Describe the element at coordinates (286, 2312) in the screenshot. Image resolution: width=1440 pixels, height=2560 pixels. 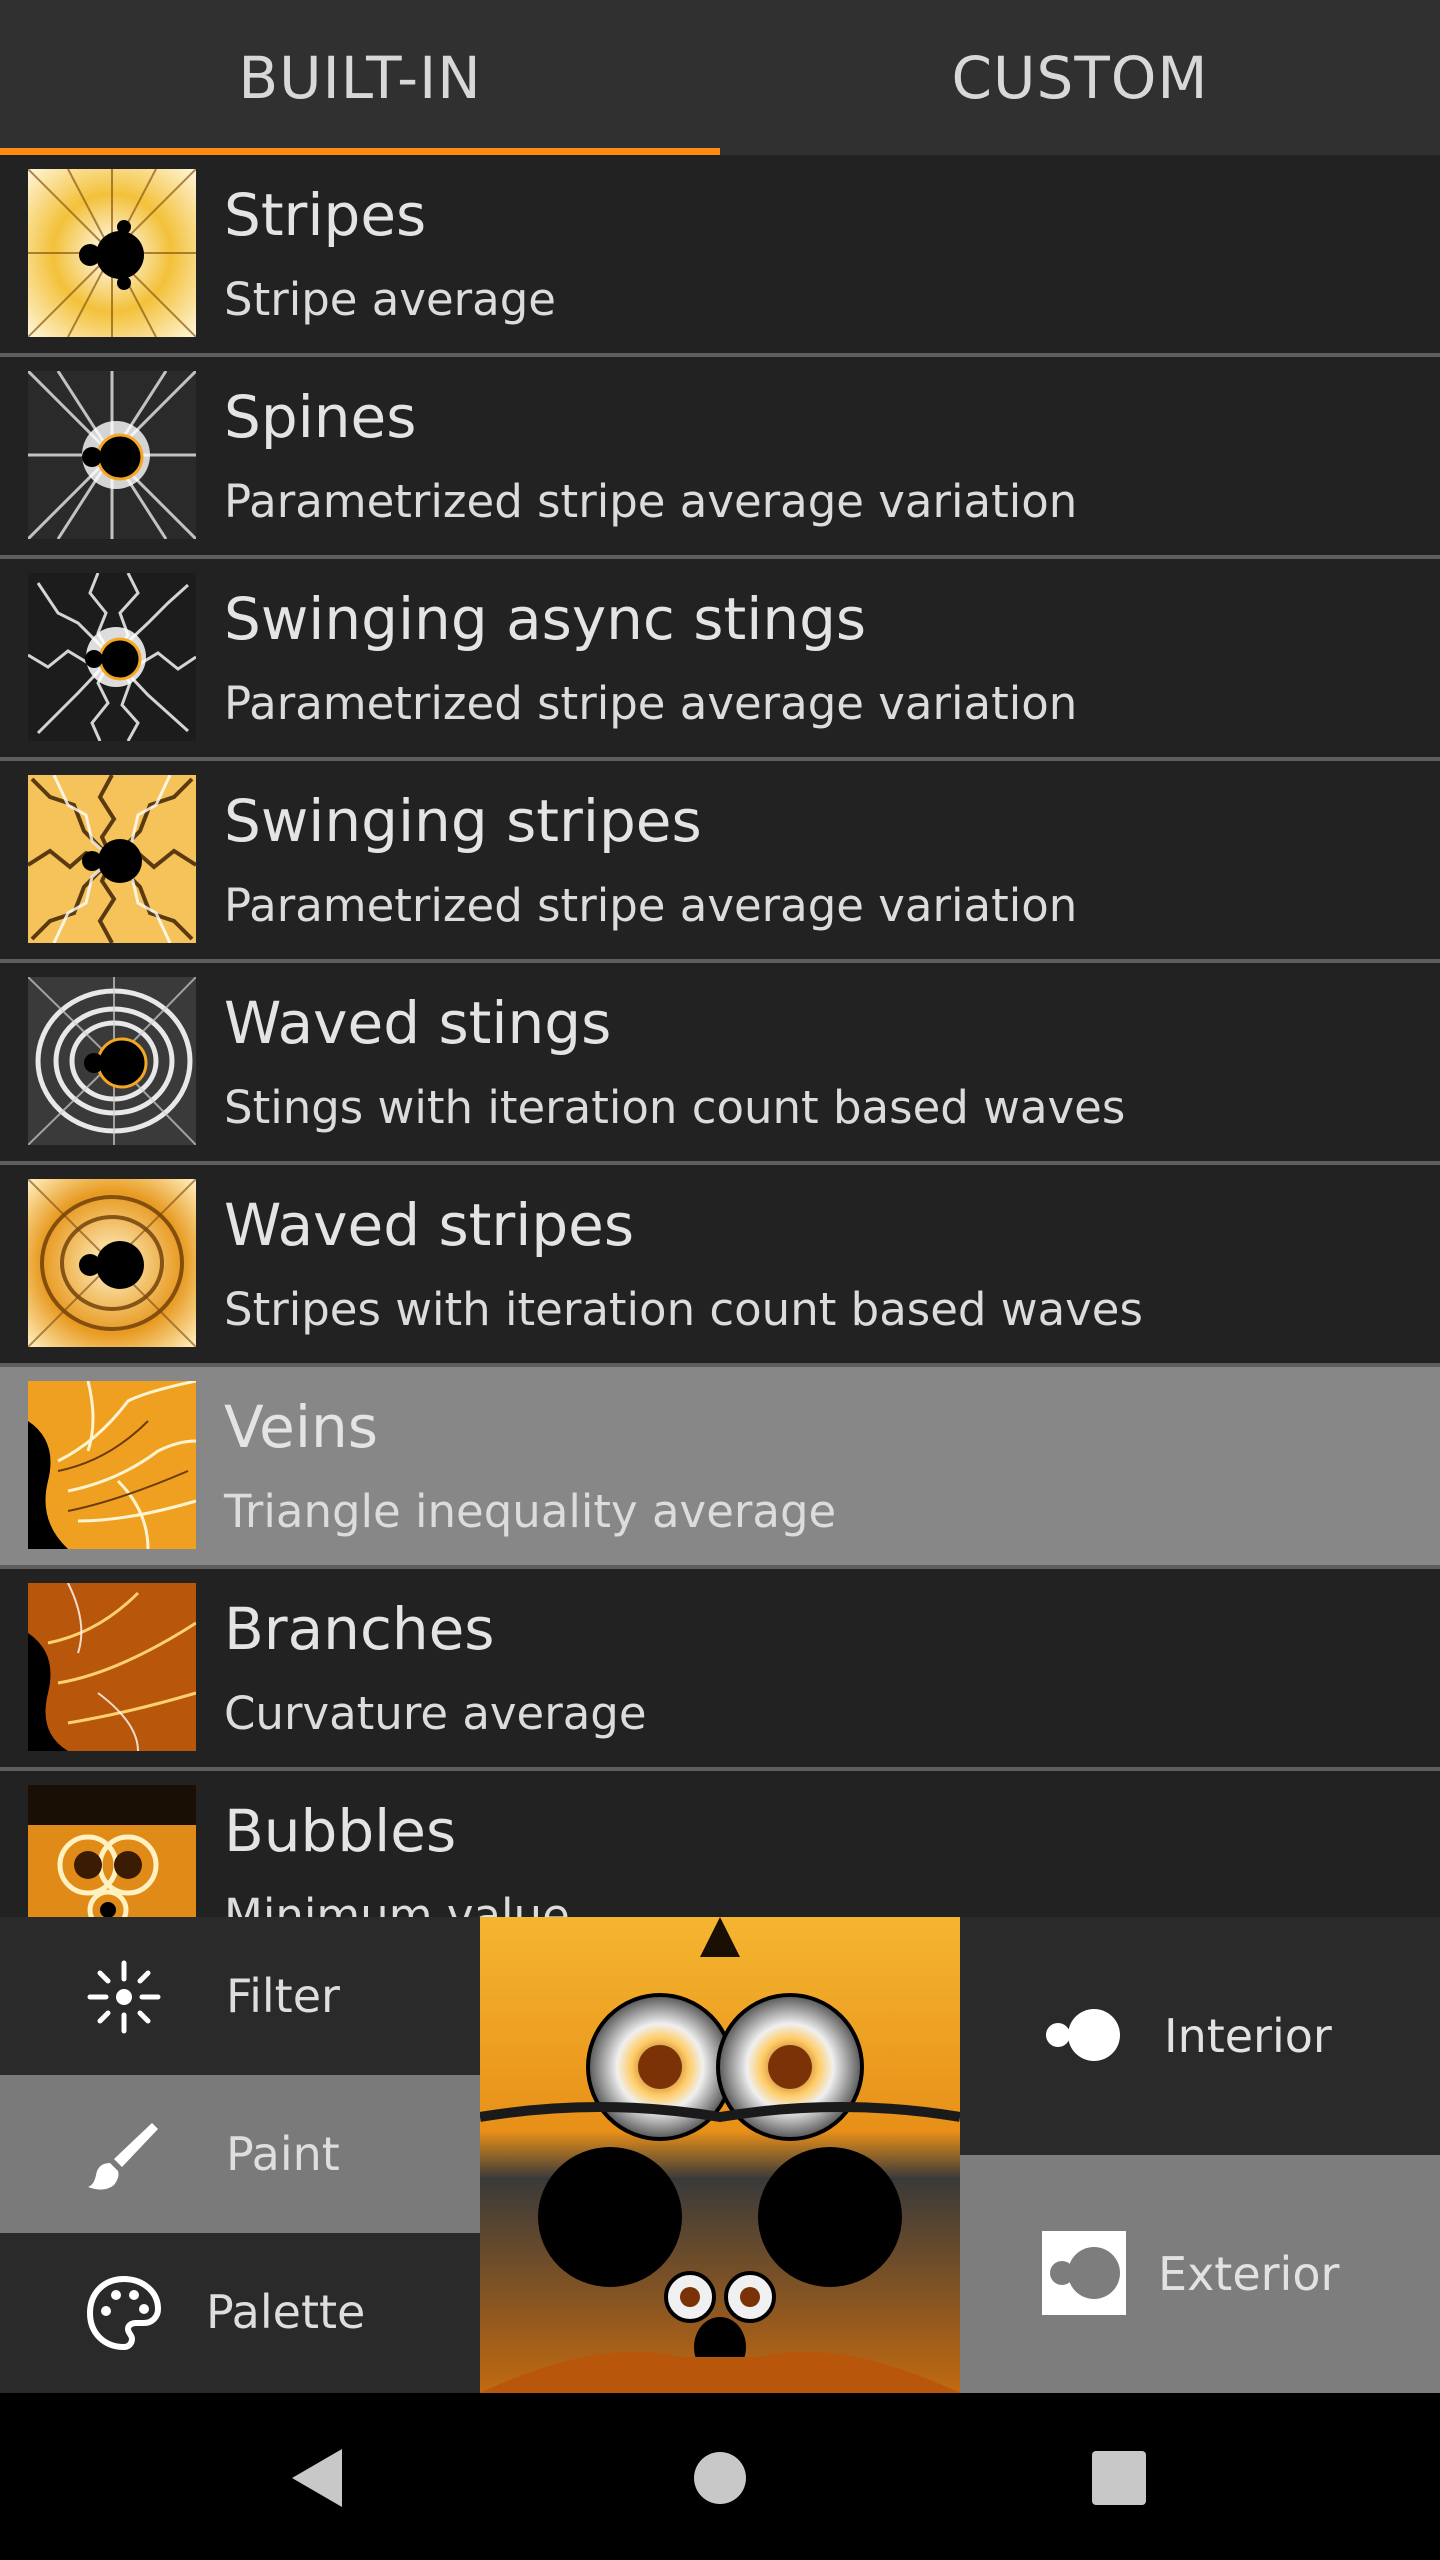
I see `palette-label: Palette` at that location.